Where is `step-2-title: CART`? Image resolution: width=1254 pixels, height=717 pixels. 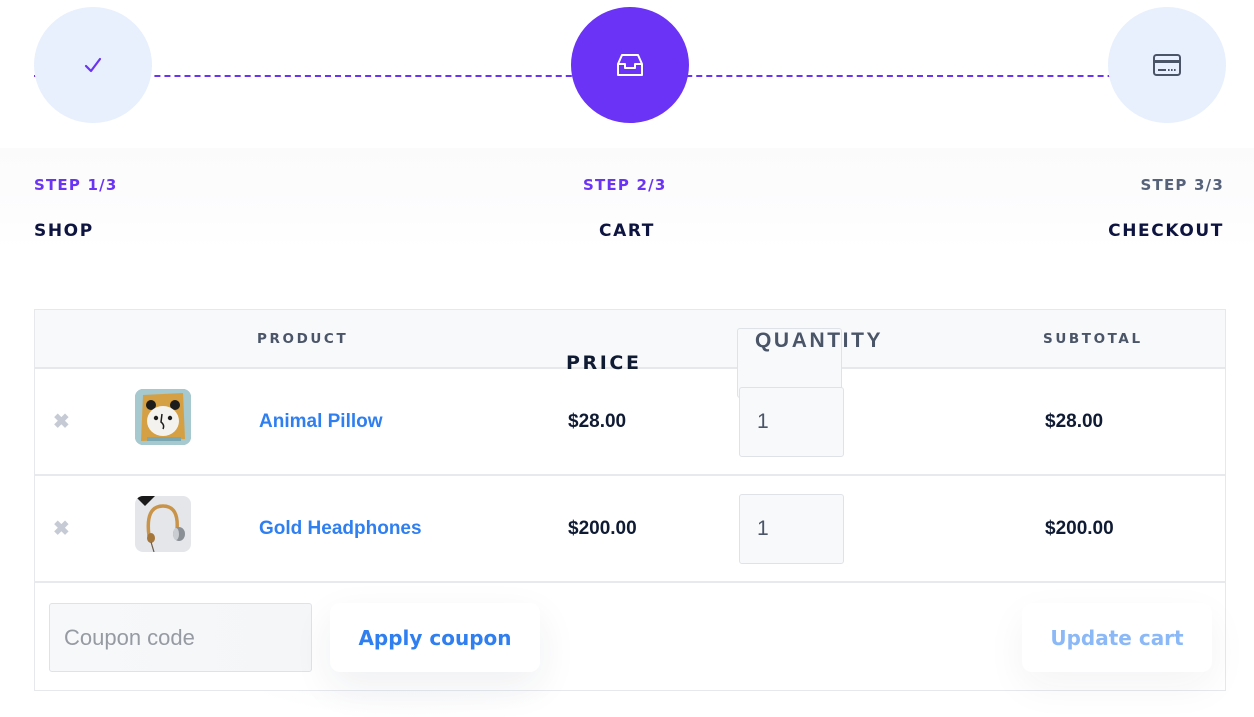
step-2-title: CART is located at coordinates (627, 231).